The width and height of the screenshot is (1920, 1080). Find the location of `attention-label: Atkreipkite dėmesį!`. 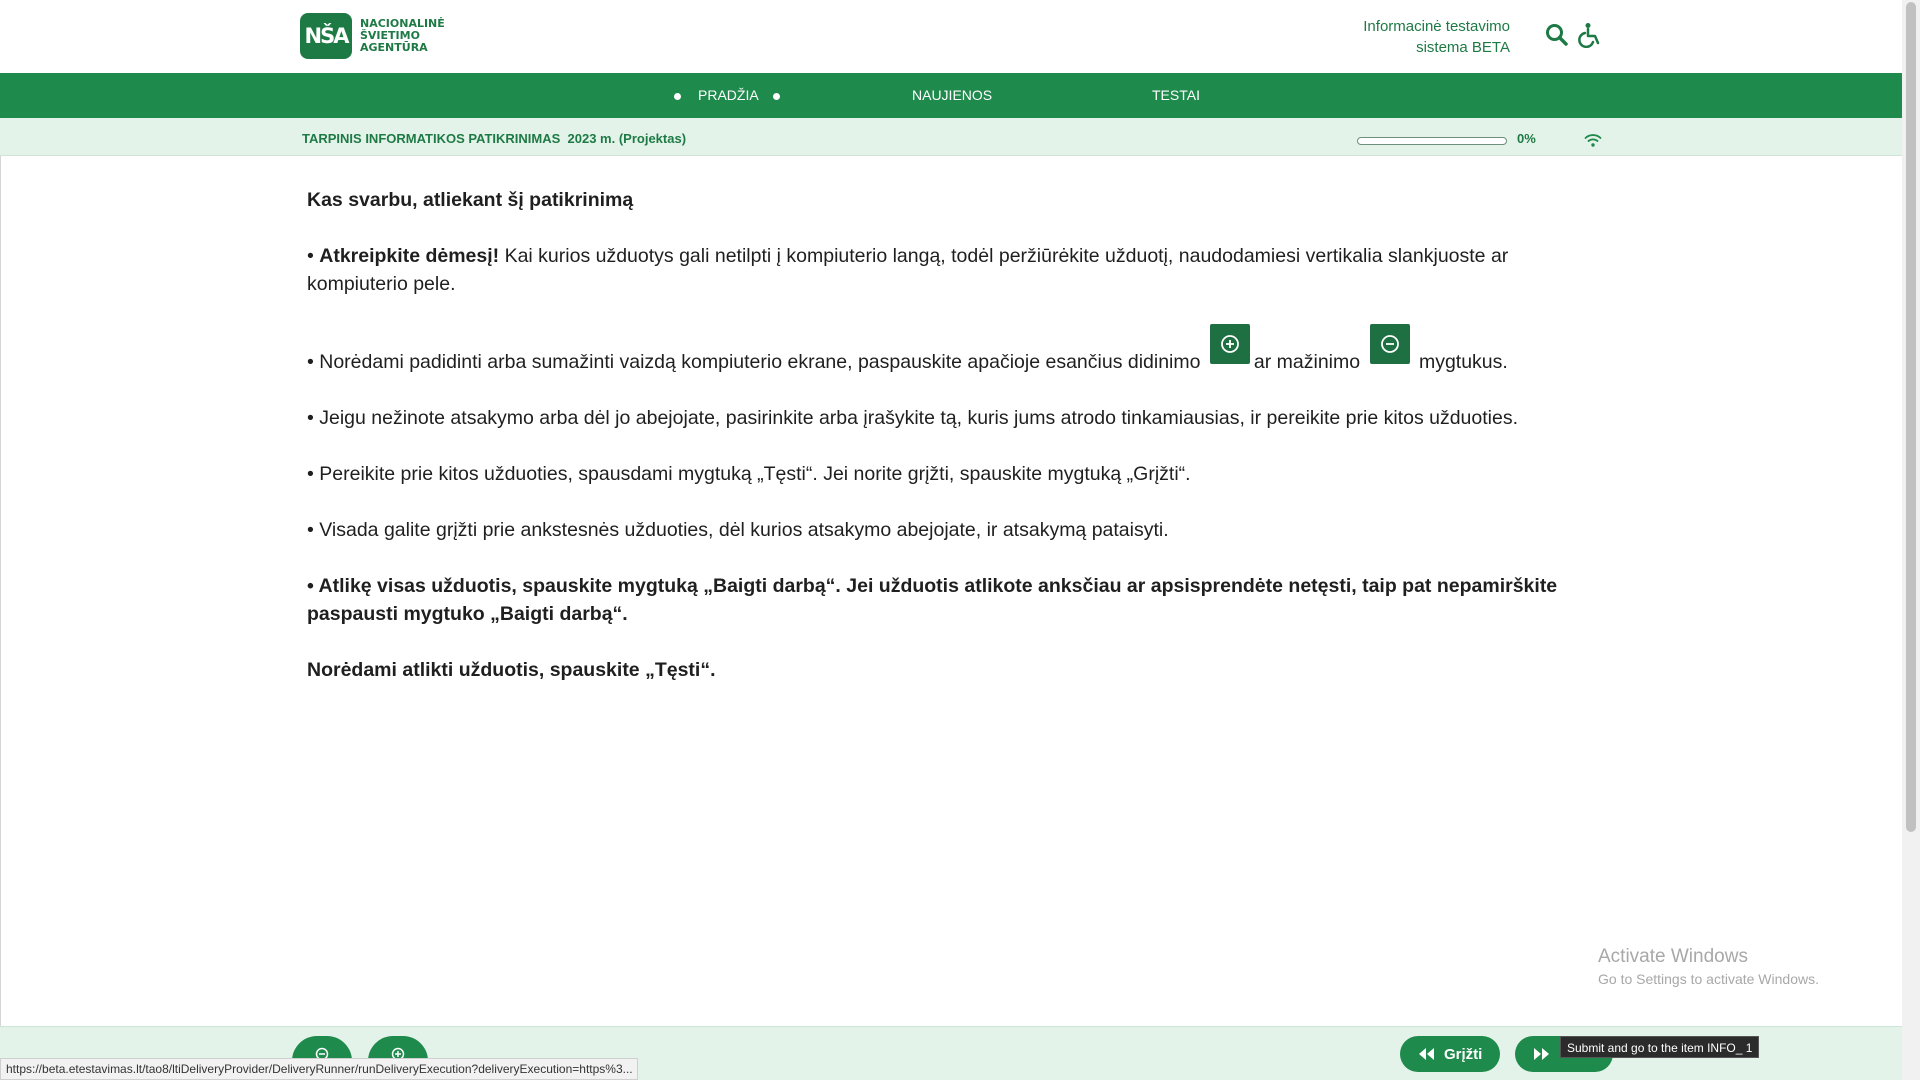

attention-label: Atkreipkite dėmesį! is located at coordinates (409, 256).